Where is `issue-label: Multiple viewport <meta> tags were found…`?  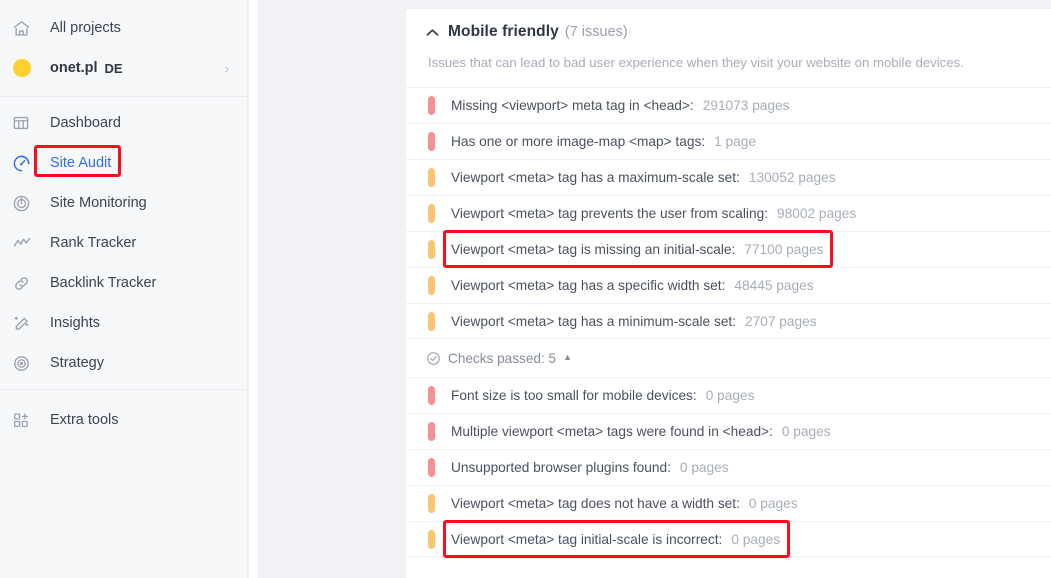
issue-label: Multiple viewport <meta> tags were found… is located at coordinates (612, 431).